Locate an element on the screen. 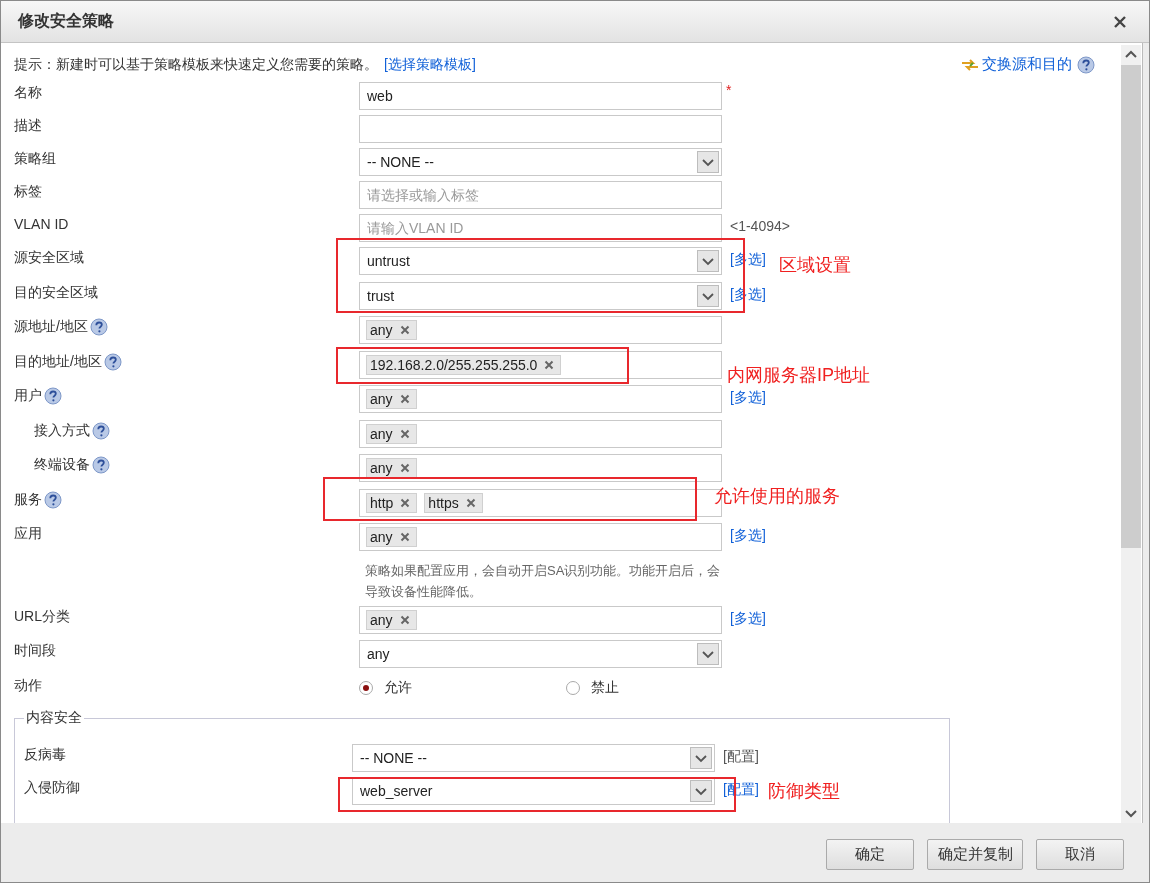 The height and width of the screenshot is (883, 1150). side-note: <1-4094> is located at coordinates (760, 225).